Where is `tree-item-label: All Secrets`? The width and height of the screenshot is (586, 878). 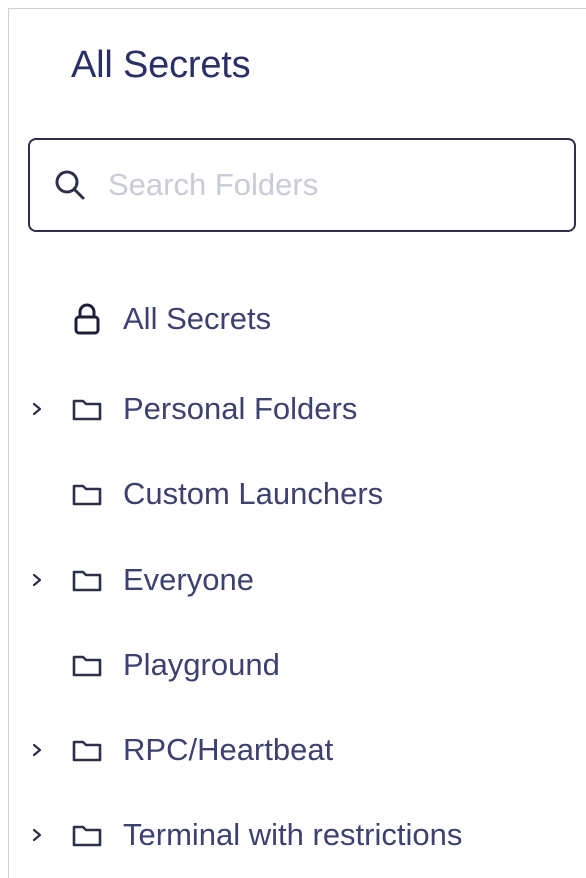
tree-item-label: All Secrets is located at coordinates (197, 318).